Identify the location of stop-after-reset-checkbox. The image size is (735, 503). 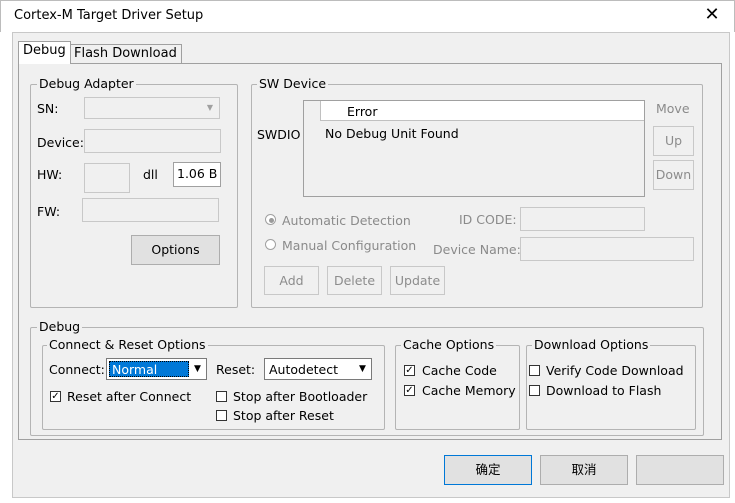
(221, 415).